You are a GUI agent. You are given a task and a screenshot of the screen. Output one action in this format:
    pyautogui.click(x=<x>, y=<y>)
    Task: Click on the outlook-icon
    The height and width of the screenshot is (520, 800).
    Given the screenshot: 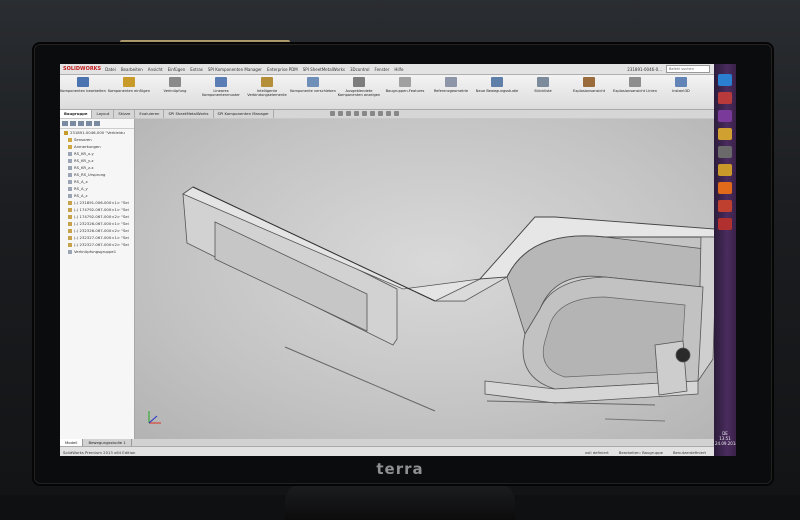 What is the action you would take?
    pyautogui.click(x=725, y=206)
    